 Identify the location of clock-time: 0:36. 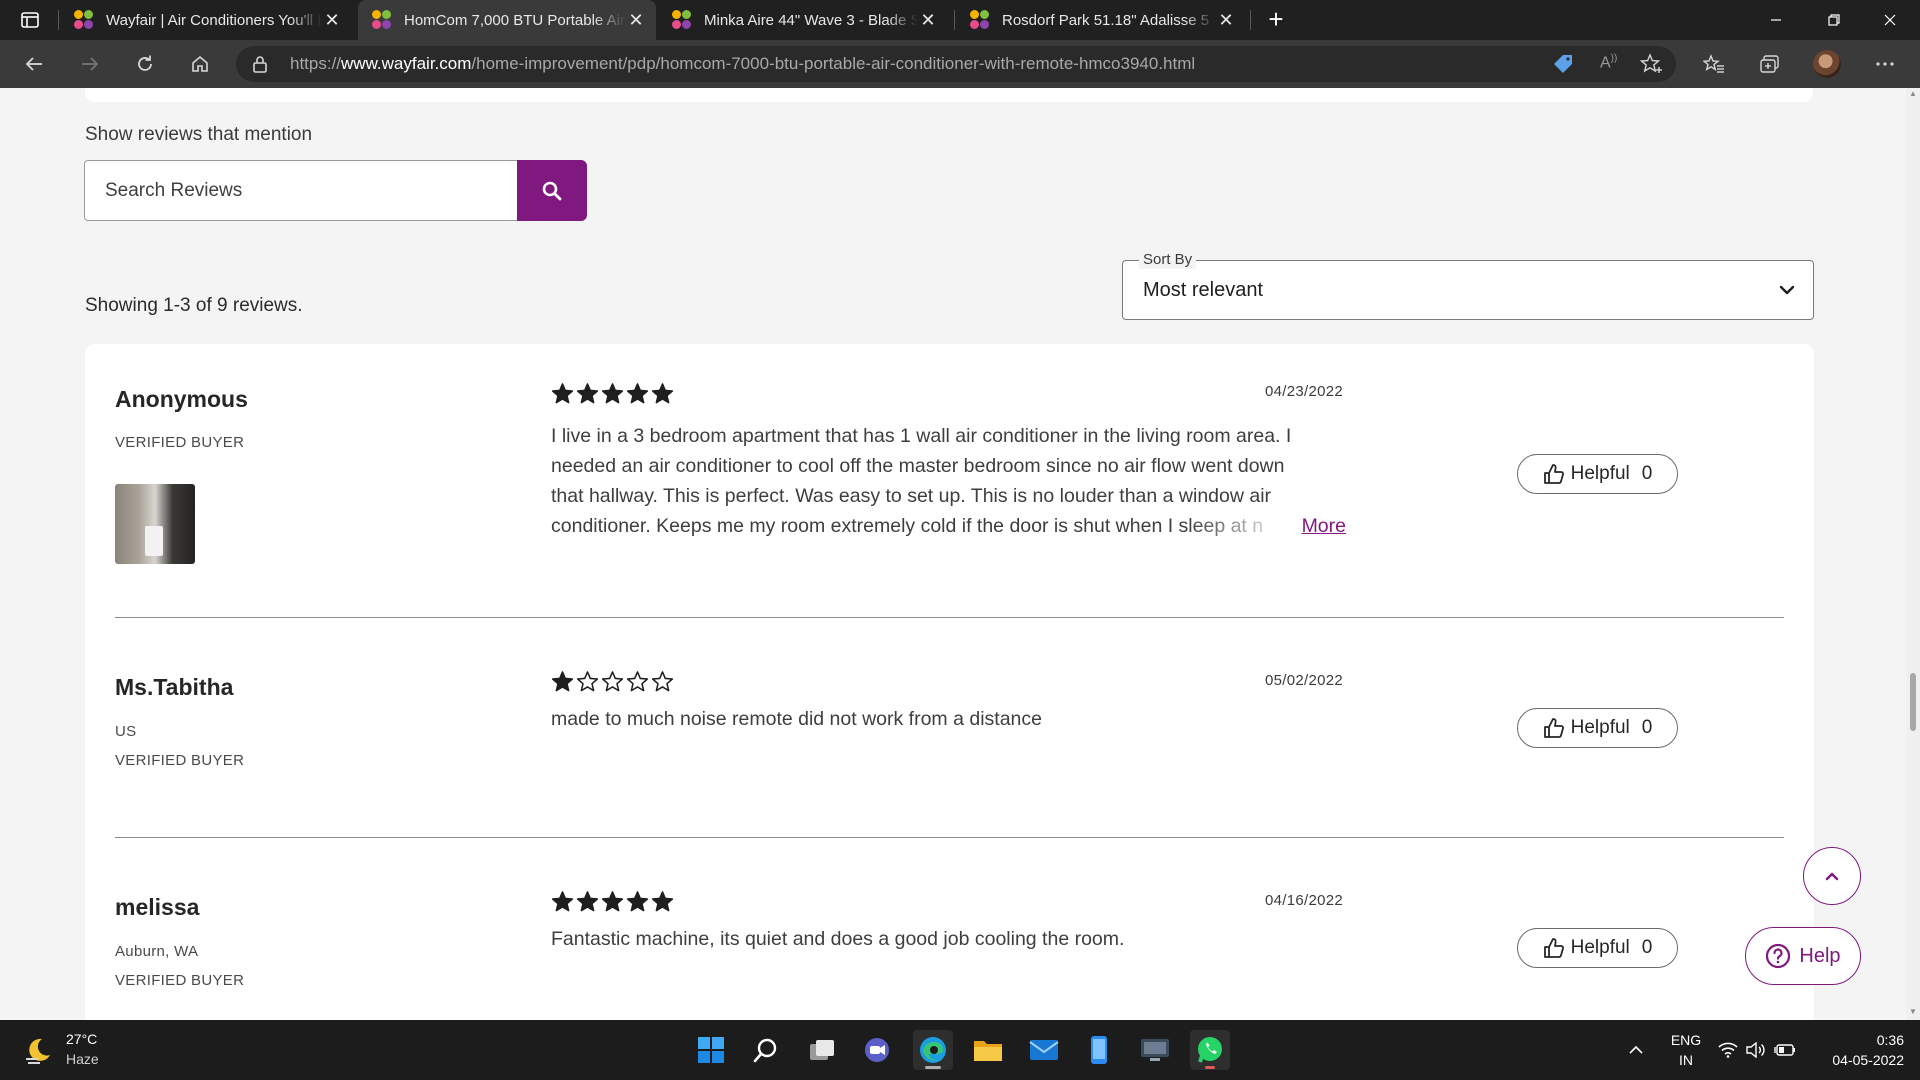
(1890, 1040).